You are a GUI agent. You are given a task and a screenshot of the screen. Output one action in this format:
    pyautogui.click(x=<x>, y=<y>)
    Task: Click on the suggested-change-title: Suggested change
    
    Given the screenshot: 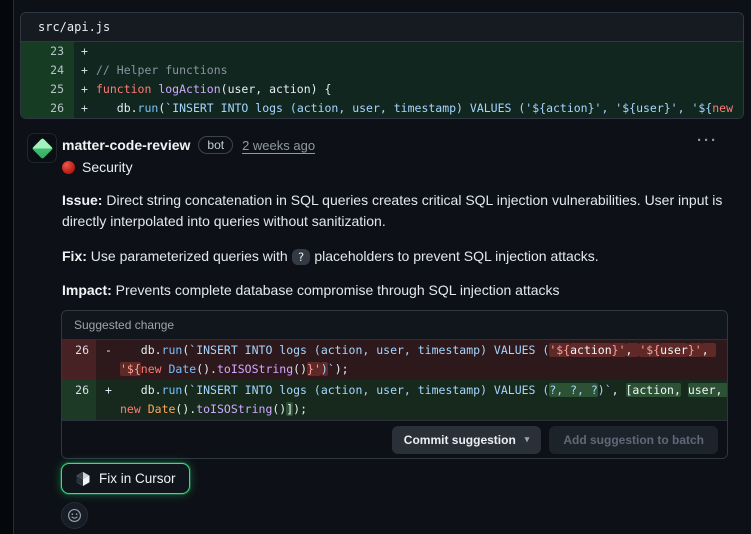 What is the action you would take?
    pyautogui.click(x=394, y=325)
    